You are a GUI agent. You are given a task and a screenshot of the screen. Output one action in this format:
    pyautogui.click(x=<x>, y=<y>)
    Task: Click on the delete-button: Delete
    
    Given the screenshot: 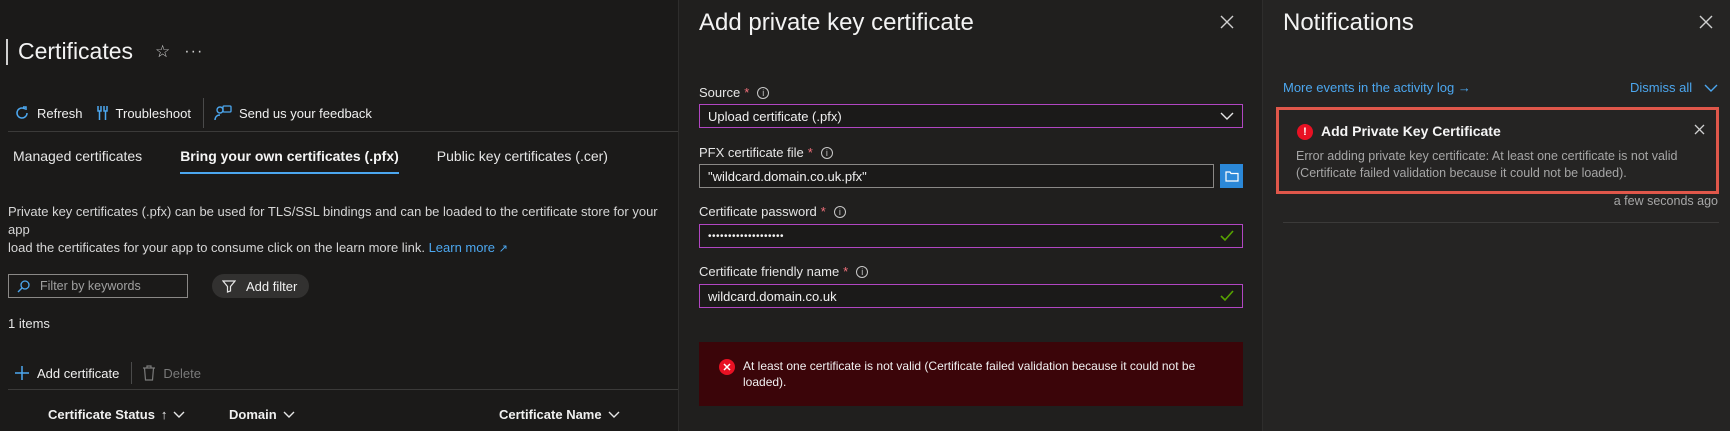 What is the action you would take?
    pyautogui.click(x=171, y=373)
    